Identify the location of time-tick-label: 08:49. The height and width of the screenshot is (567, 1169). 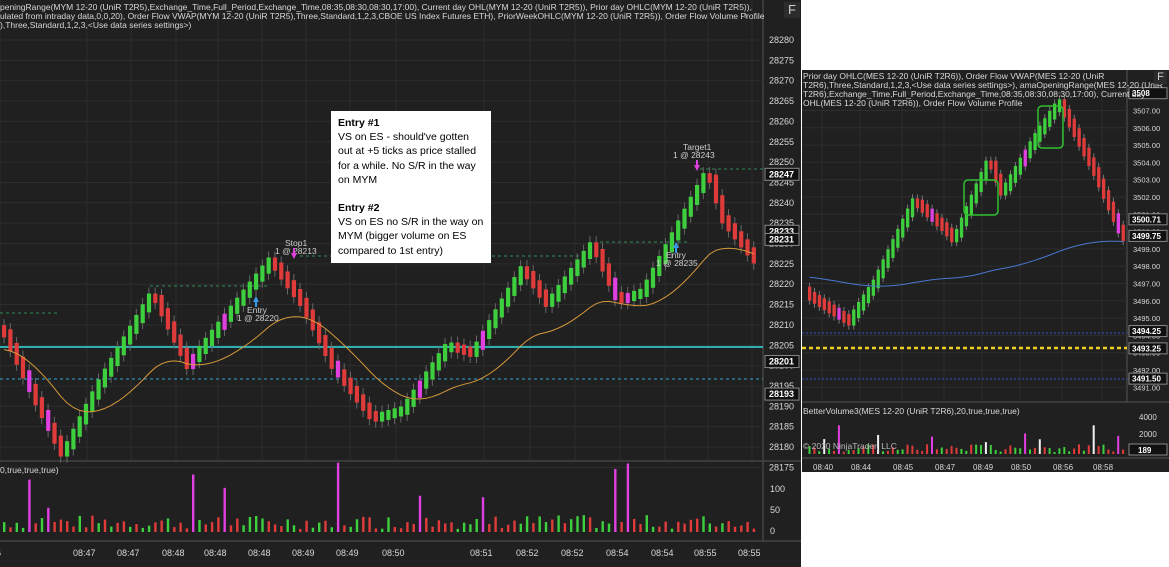
(347, 553).